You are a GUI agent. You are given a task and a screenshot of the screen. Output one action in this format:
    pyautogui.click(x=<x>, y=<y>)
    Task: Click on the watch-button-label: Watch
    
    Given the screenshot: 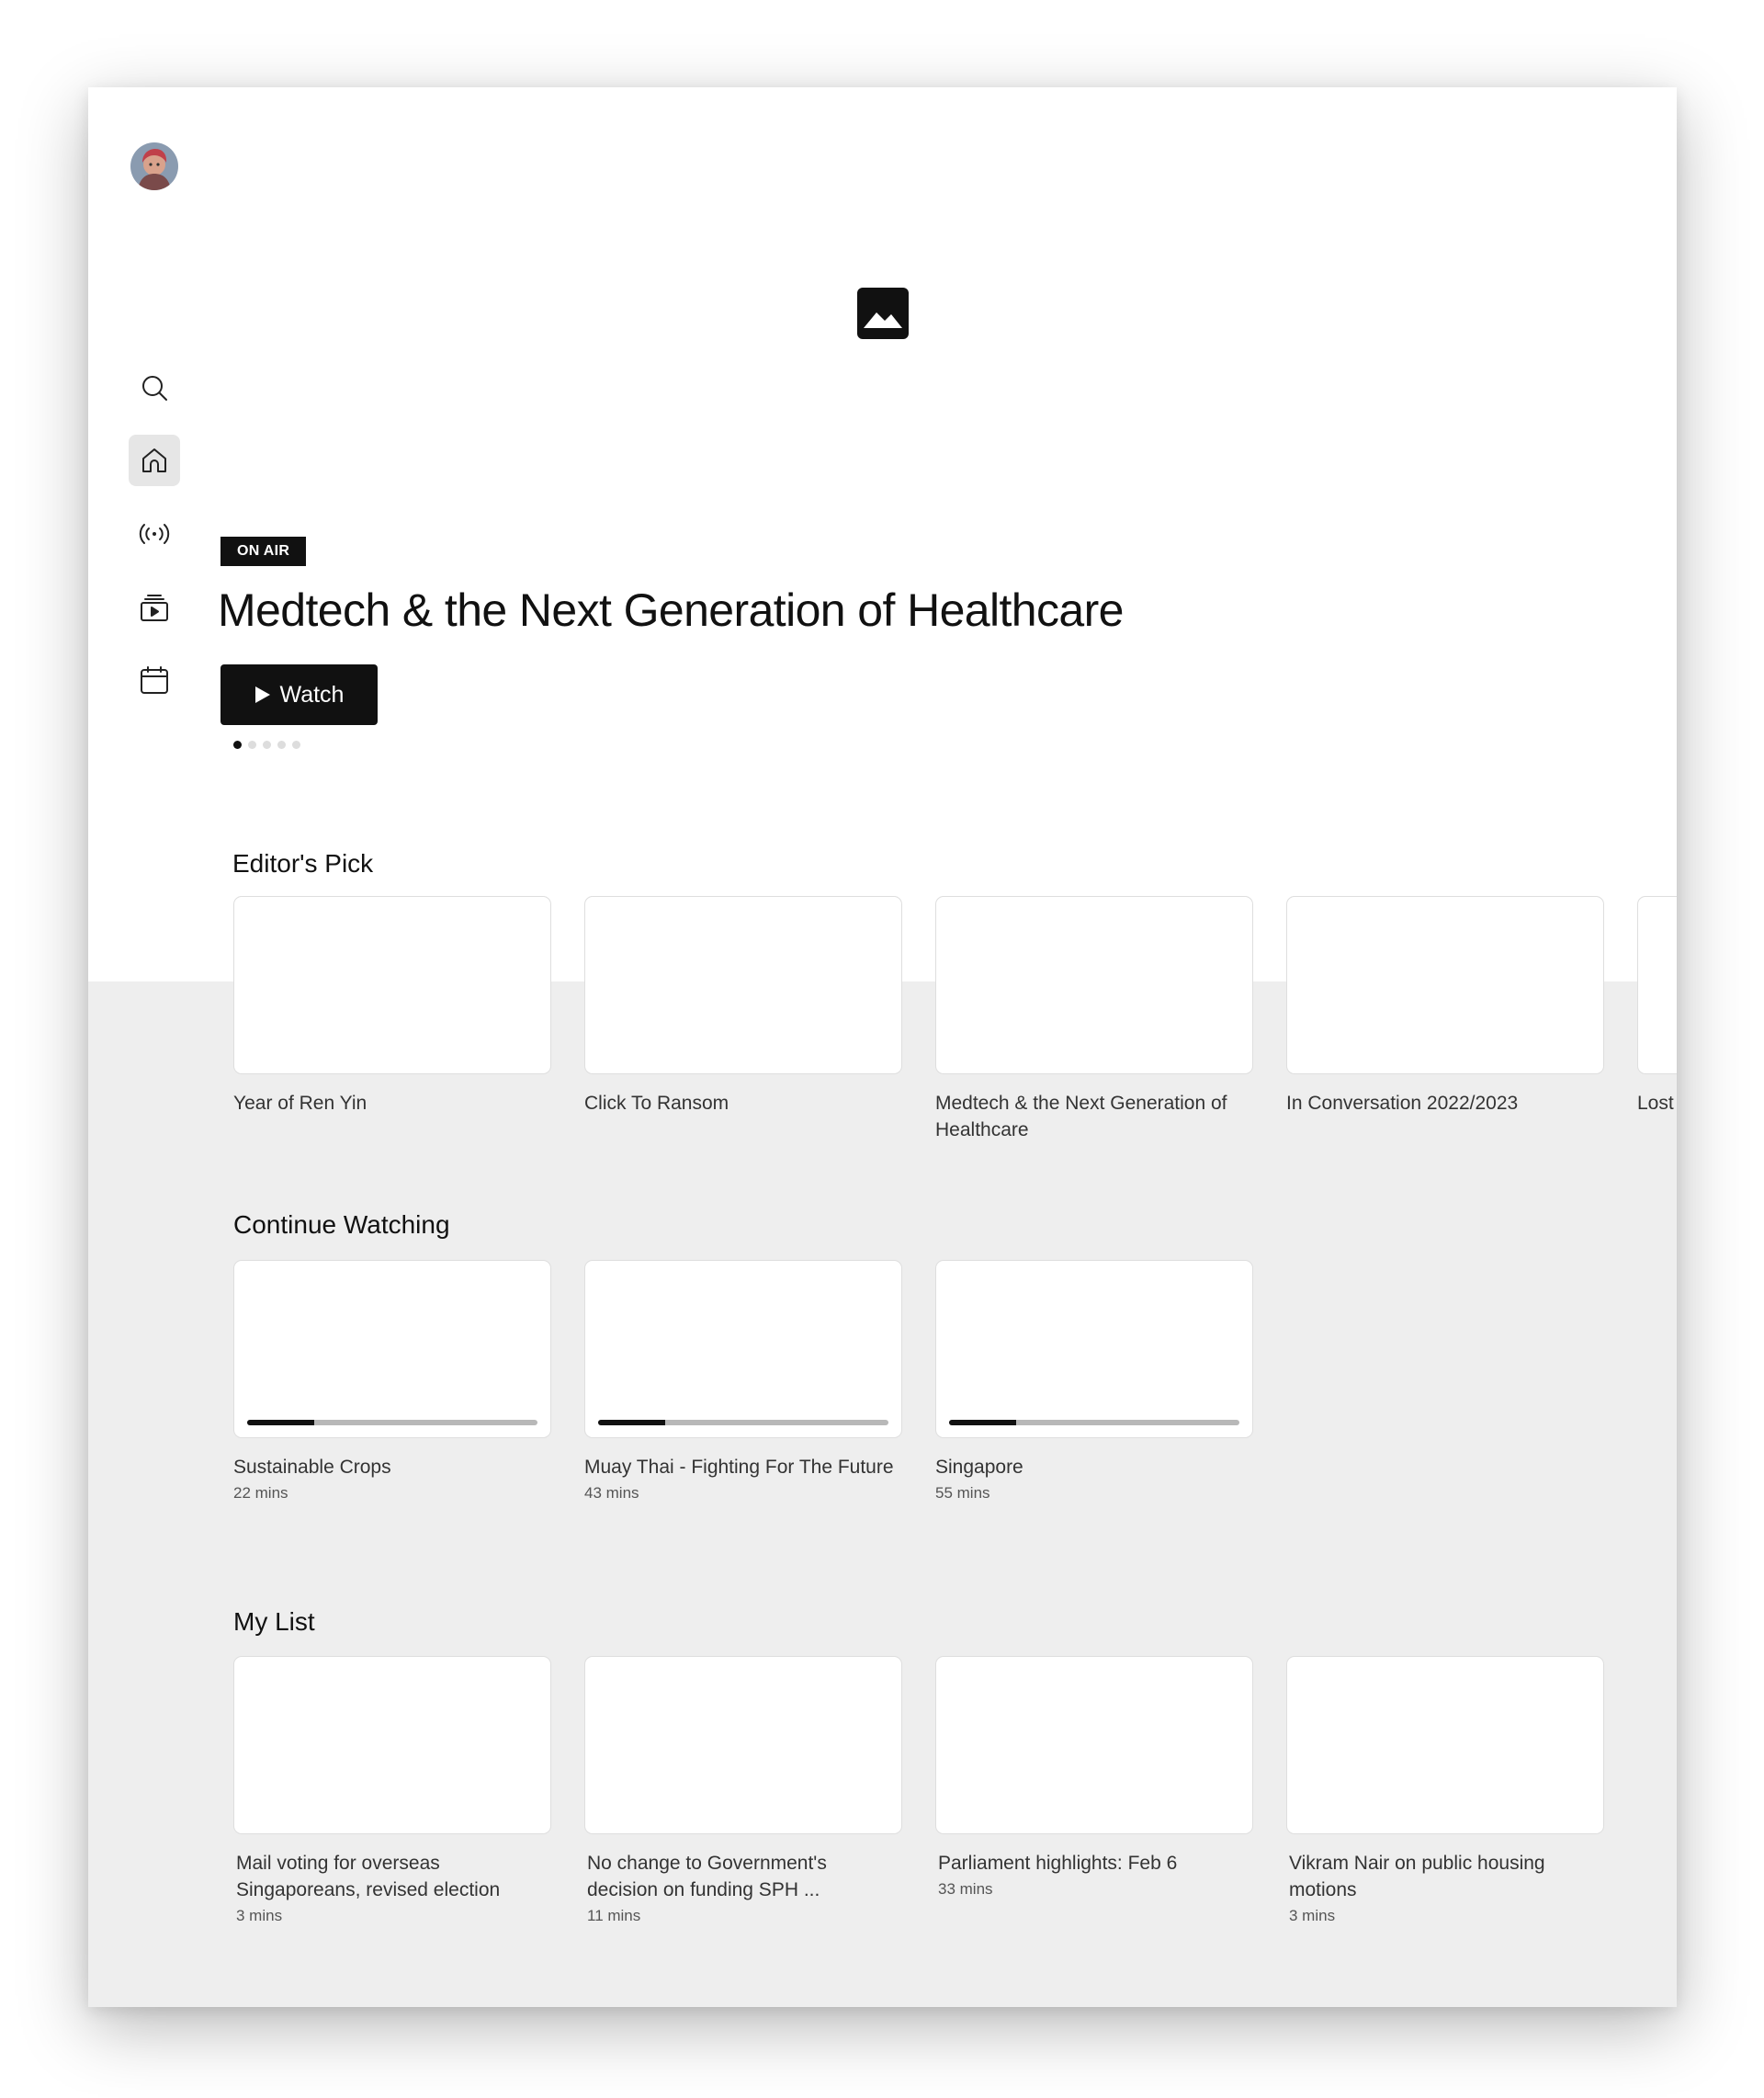 What is the action you would take?
    pyautogui.click(x=312, y=694)
    